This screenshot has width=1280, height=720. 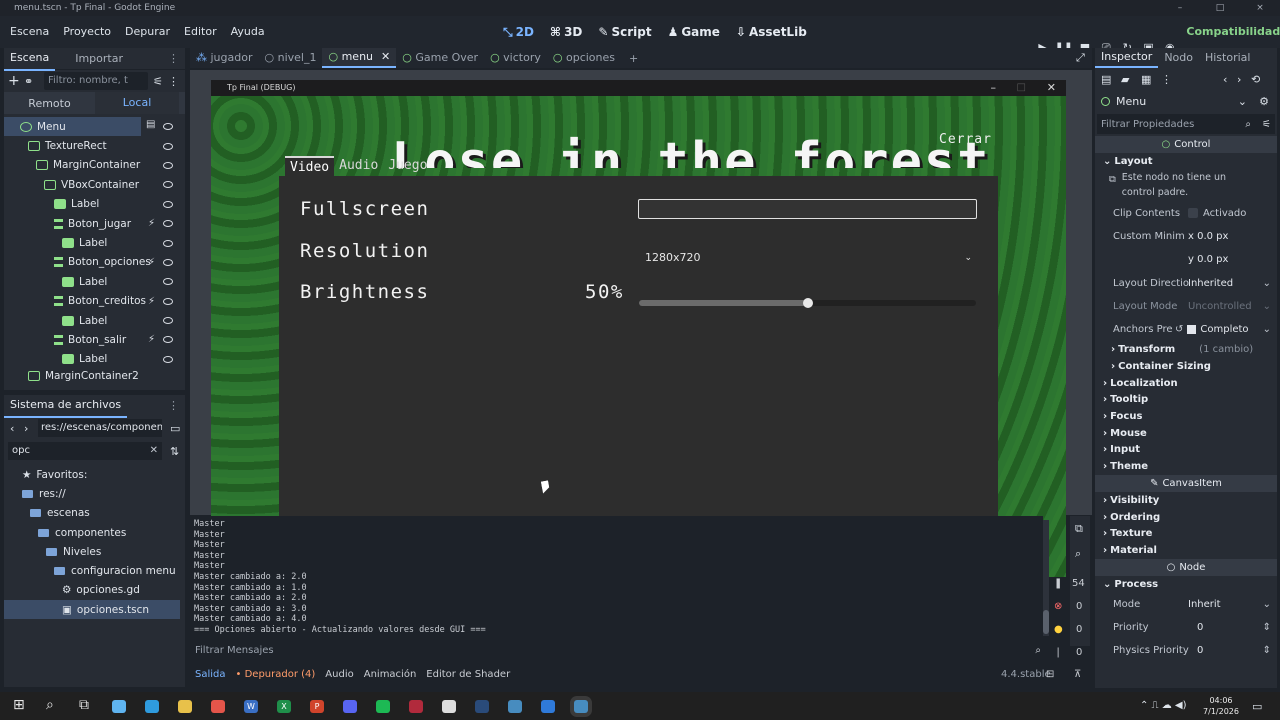 I want to click on fs-res: res://, so click(x=94, y=493).